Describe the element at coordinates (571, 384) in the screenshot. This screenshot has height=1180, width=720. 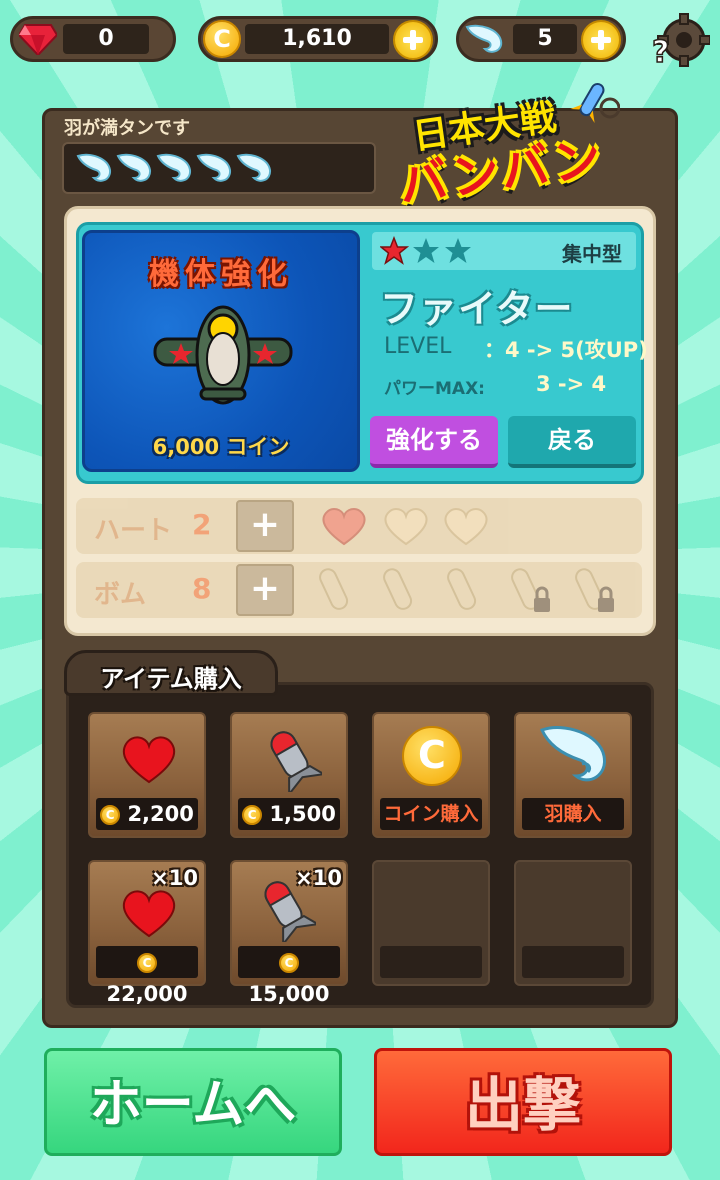
I see `power-value: 3 -> 4` at that location.